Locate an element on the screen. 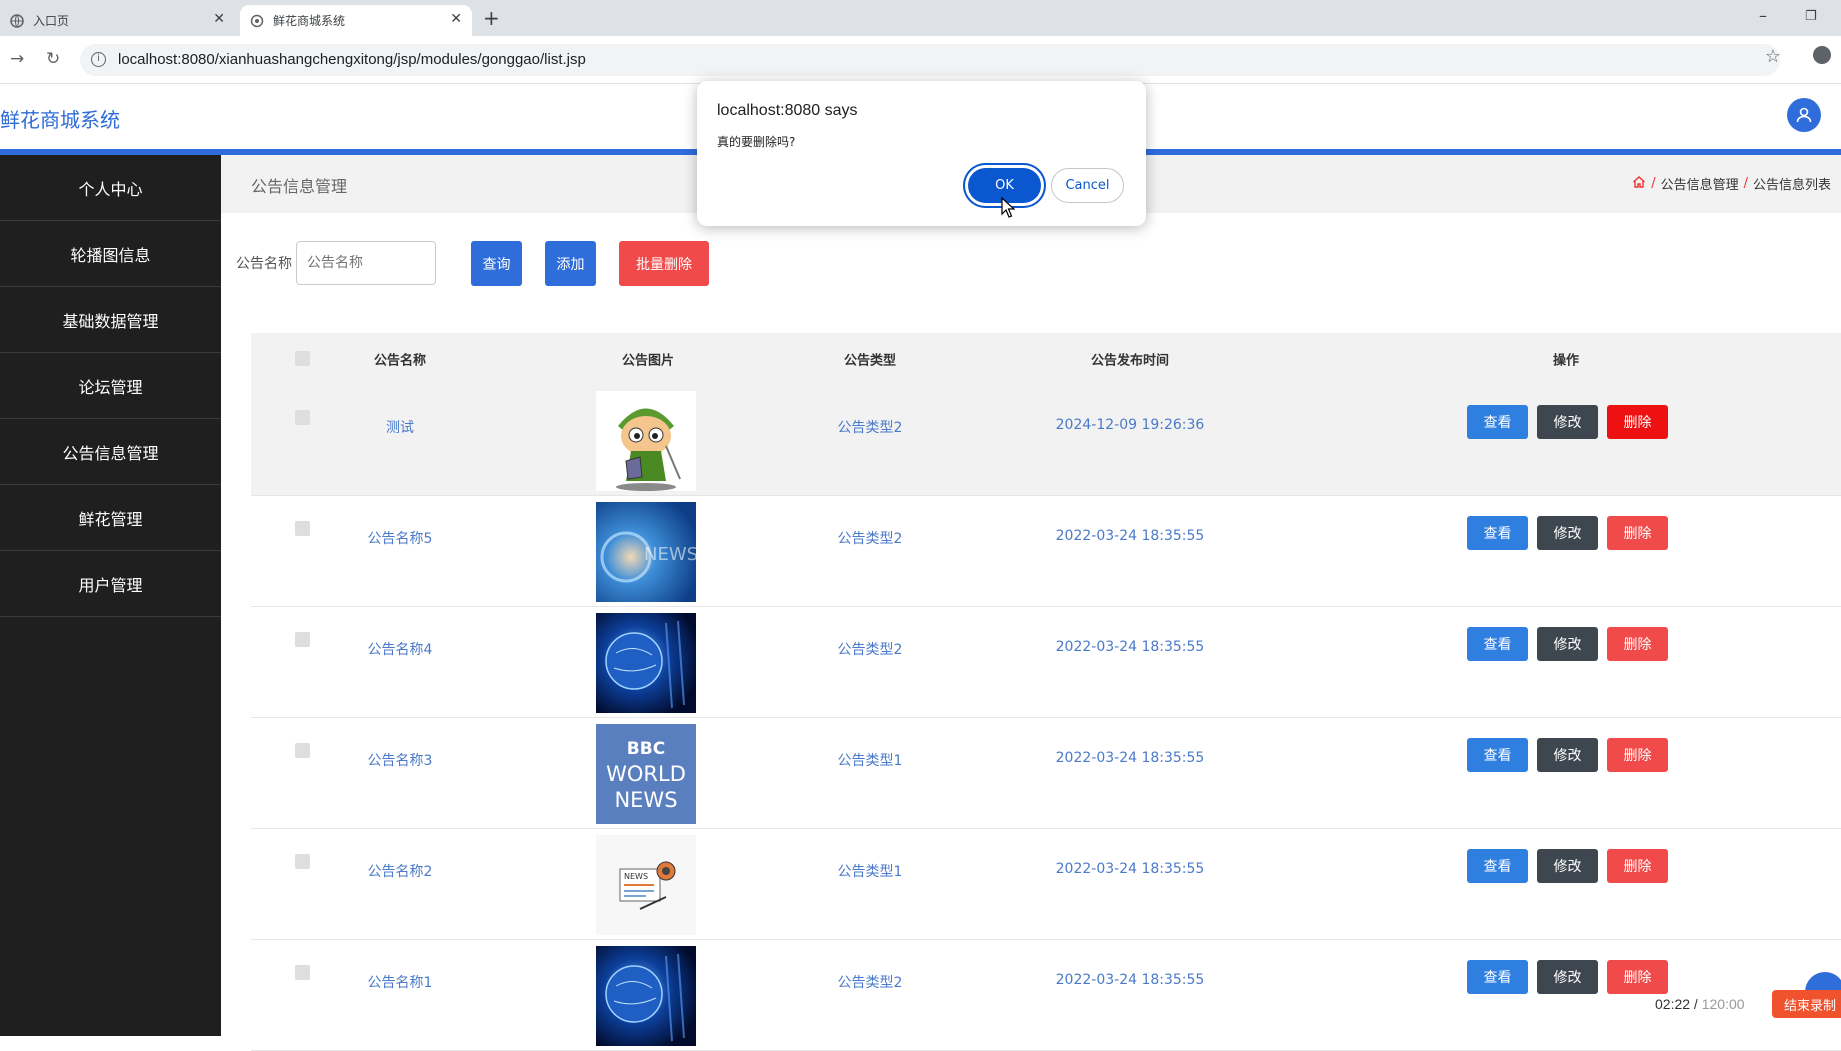 Image resolution: width=1841 pixels, height=1051 pixels. recording-timer: 02:22 / 120:00 is located at coordinates (1700, 1004).